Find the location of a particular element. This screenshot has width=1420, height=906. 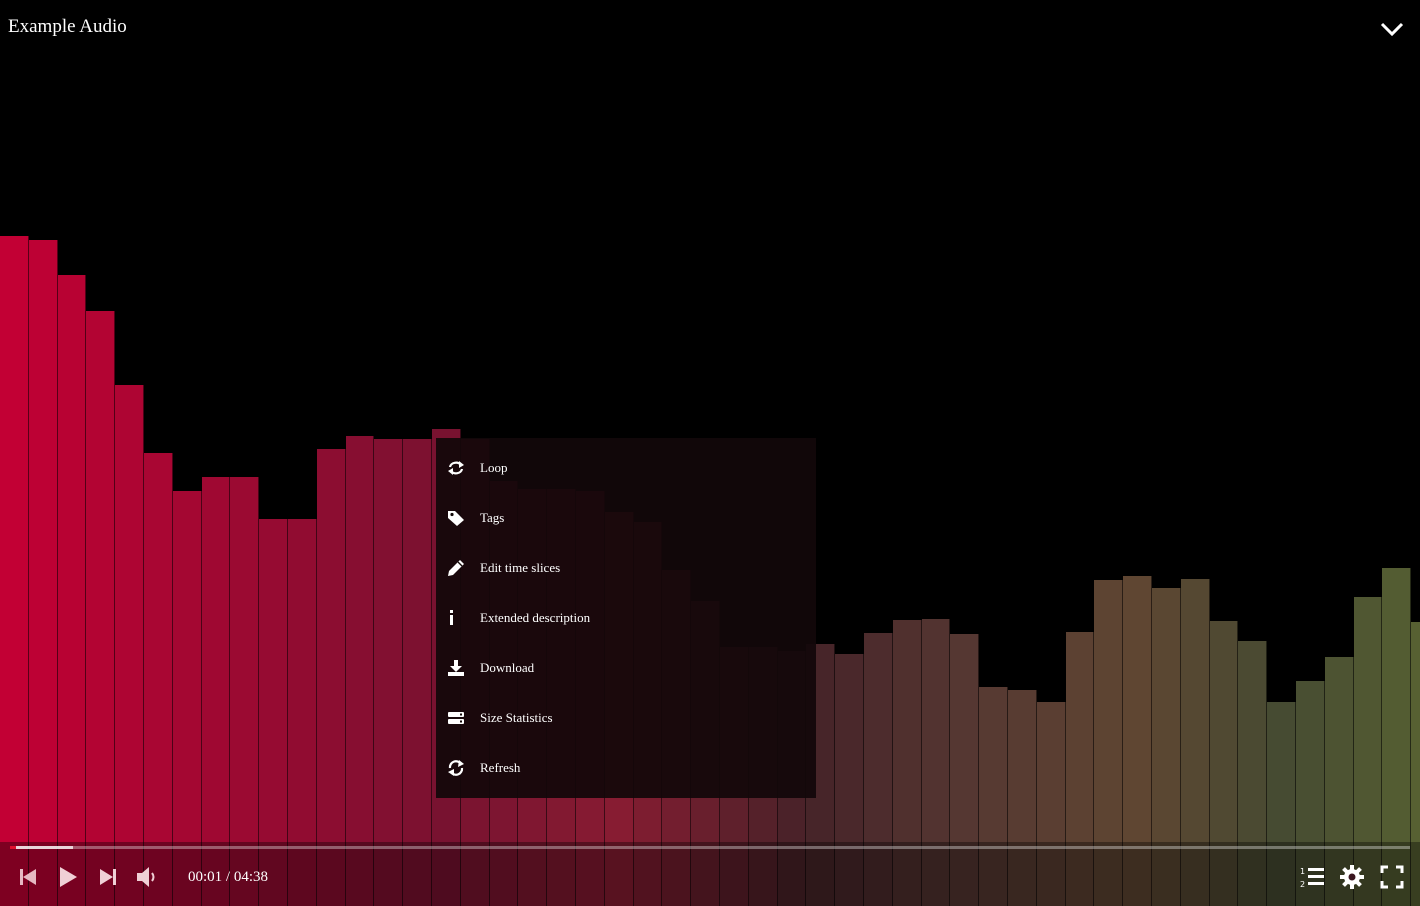

play-icon is located at coordinates (68, 877).